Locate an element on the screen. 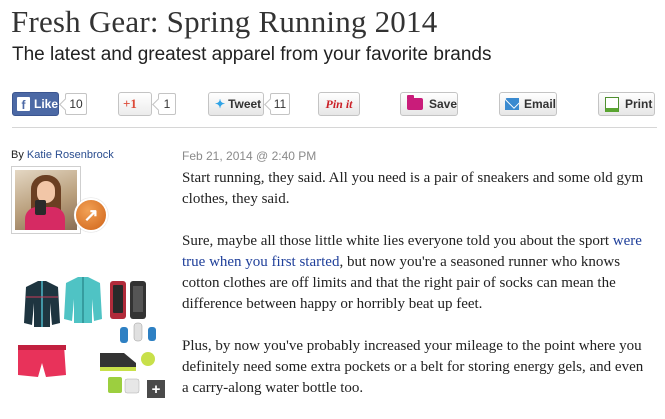 The image size is (665, 419). email-button: Email is located at coordinates (528, 104).